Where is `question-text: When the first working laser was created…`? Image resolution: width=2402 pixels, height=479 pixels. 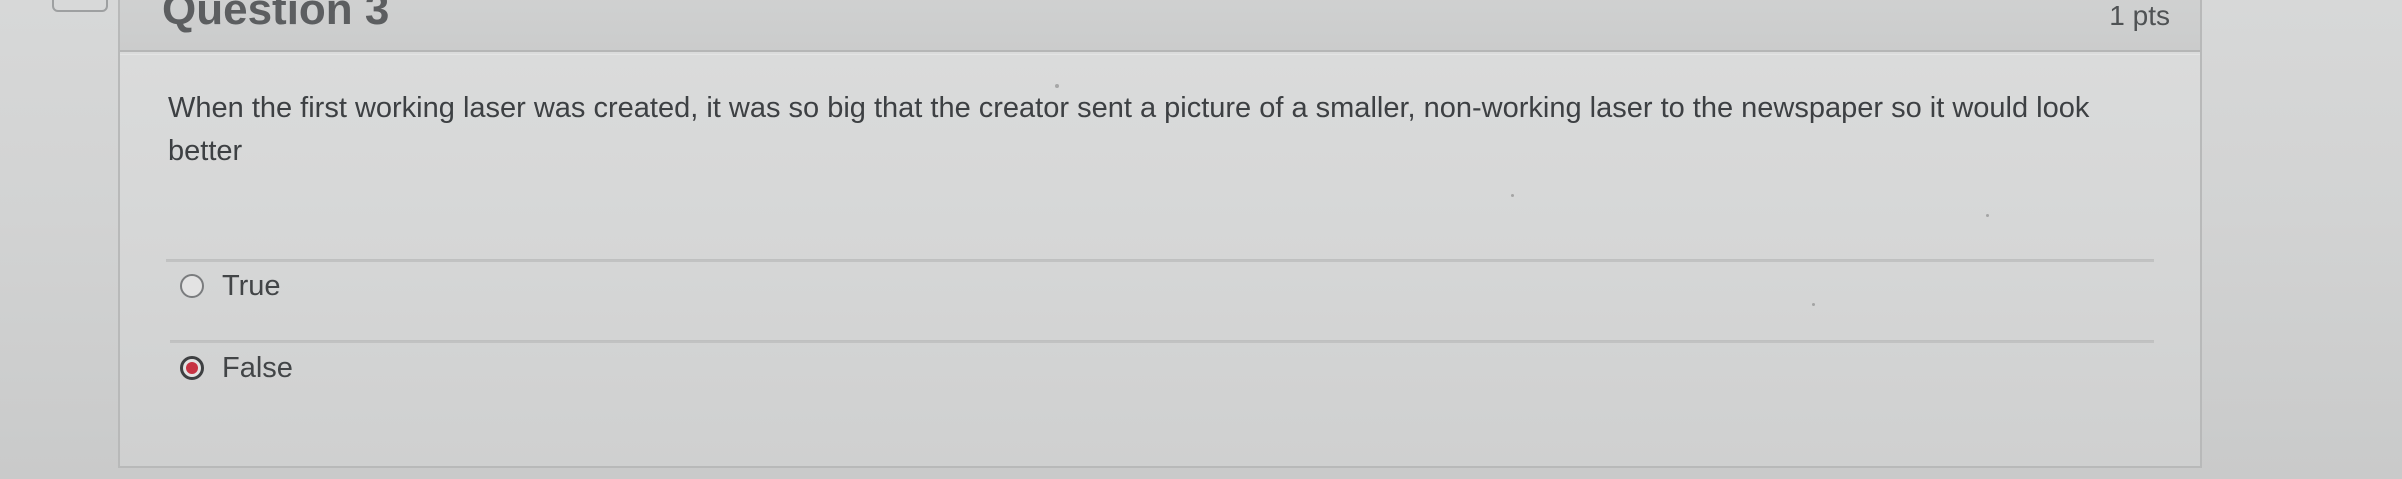 question-text: When the first working laser was created… is located at coordinates (1129, 129).